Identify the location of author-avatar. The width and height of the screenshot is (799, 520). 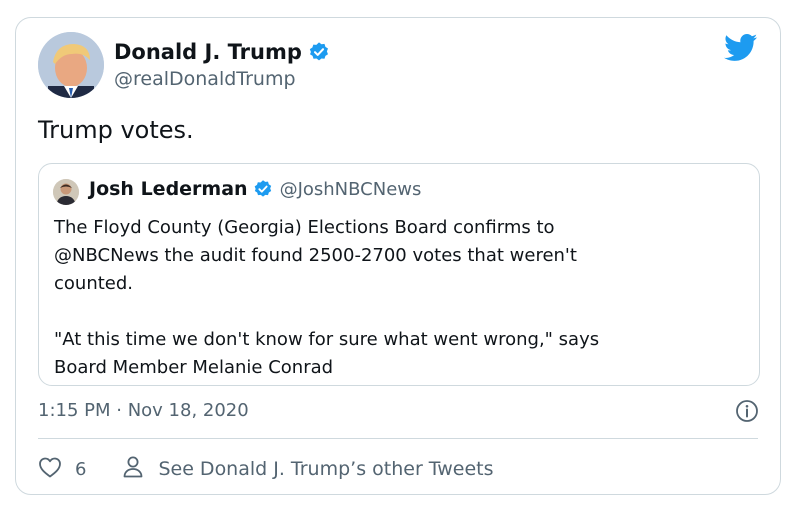
(71, 65).